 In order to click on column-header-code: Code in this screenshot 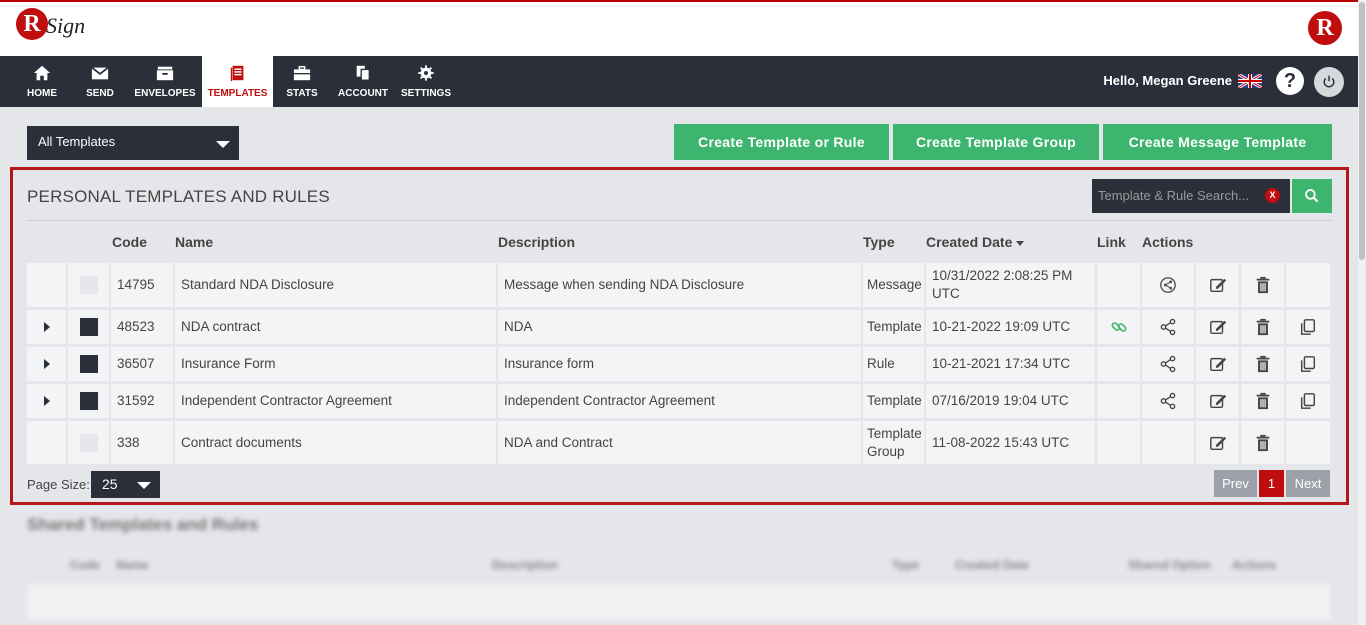, I will do `click(129, 242)`.